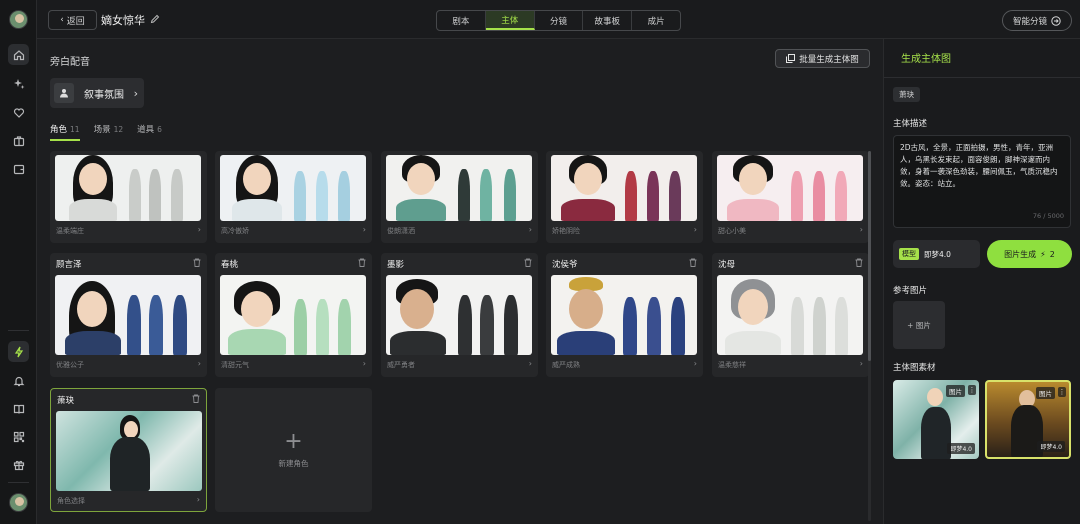 Image resolution: width=1080 pixels, height=524 pixels. Describe the element at coordinates (1052, 254) in the screenshot. I see `generate-cost: 2` at that location.